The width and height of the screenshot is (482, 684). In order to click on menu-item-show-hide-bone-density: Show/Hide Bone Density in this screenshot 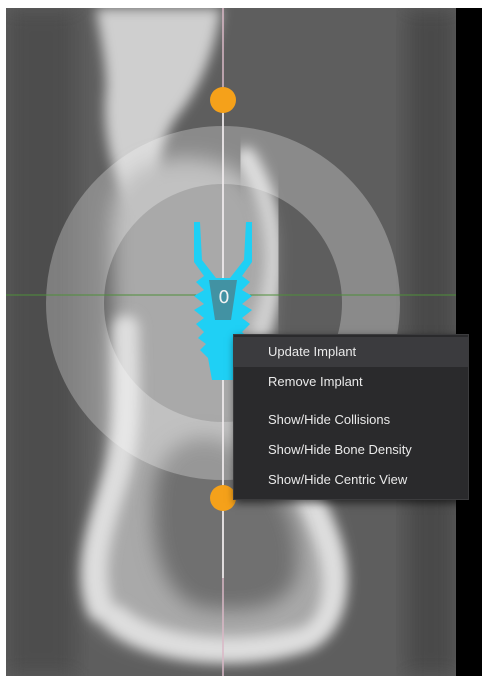, I will do `click(351, 450)`.